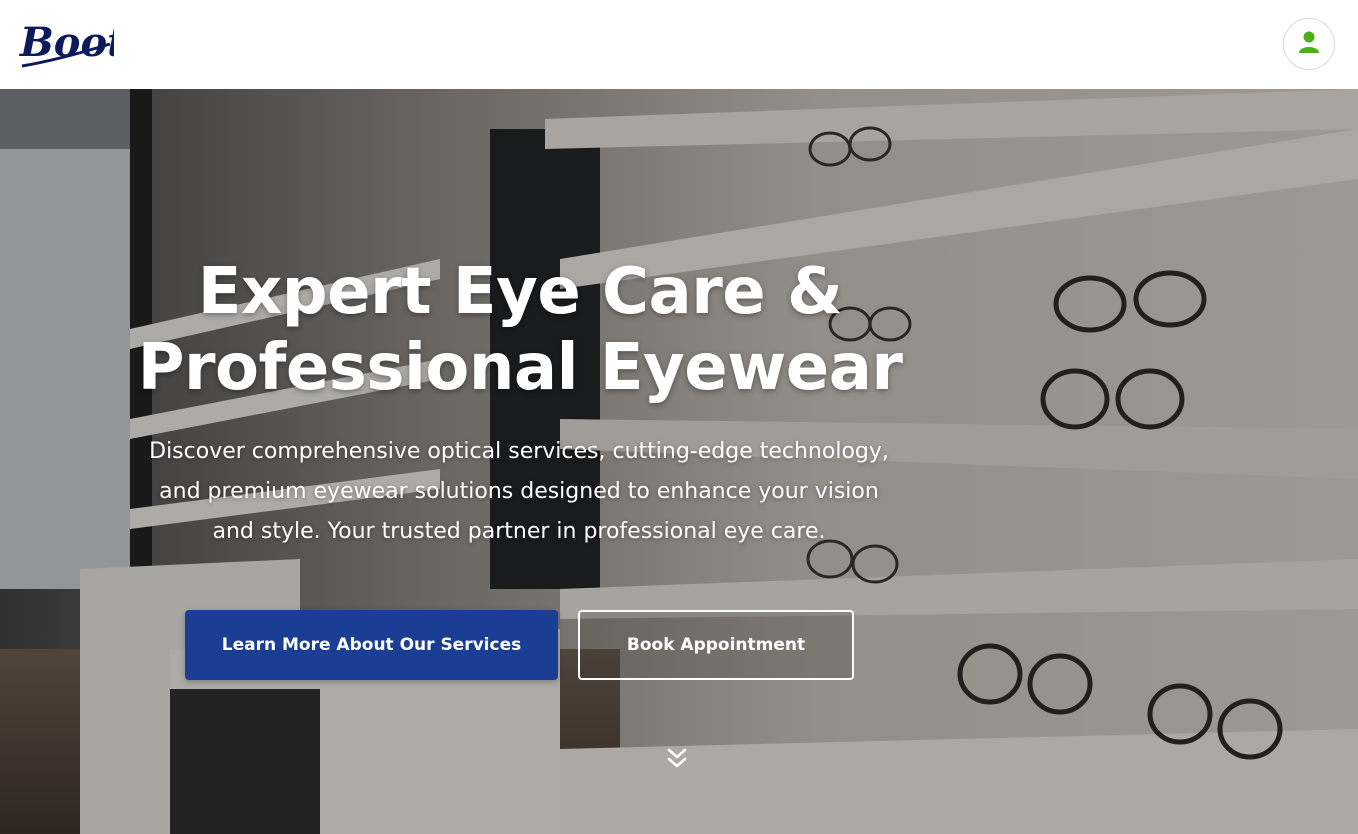 This screenshot has height=834, width=1358. I want to click on user-icon, so click(1309, 44).